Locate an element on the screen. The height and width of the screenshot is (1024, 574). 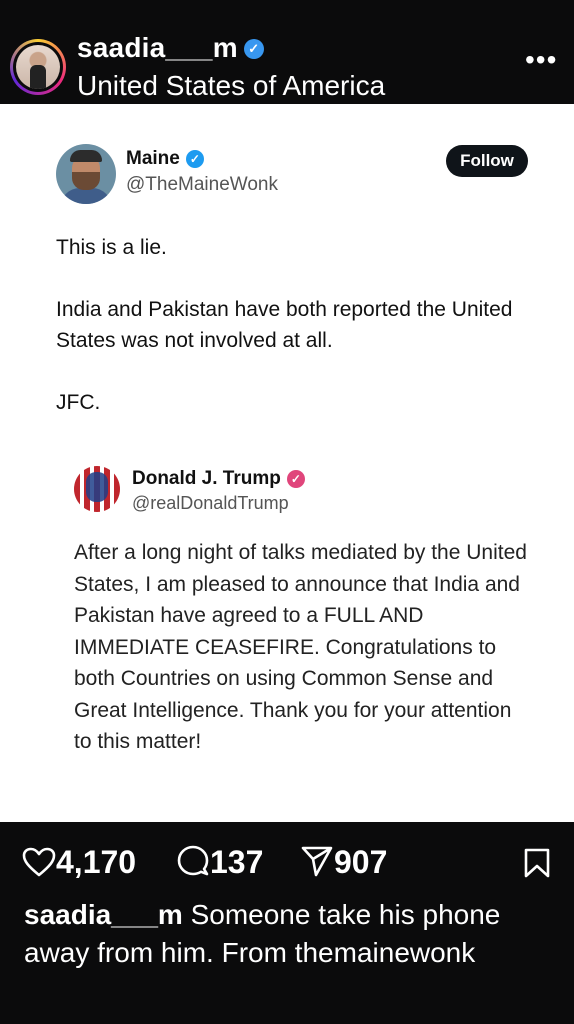
share-action: 907 is located at coordinates (343, 862).